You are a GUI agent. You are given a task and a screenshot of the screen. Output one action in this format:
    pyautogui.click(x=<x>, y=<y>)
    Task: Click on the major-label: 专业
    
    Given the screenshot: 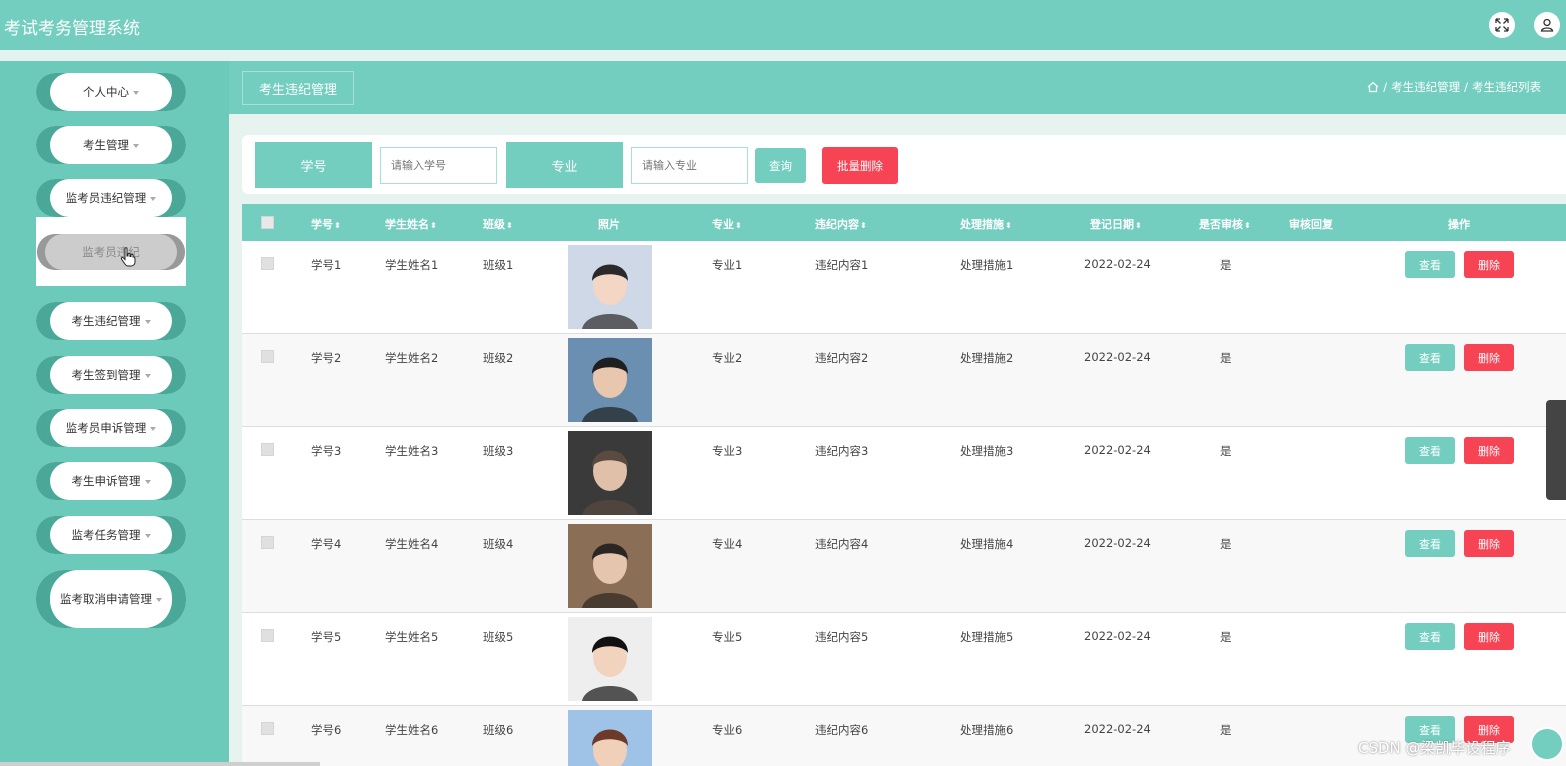 What is the action you would take?
    pyautogui.click(x=564, y=165)
    